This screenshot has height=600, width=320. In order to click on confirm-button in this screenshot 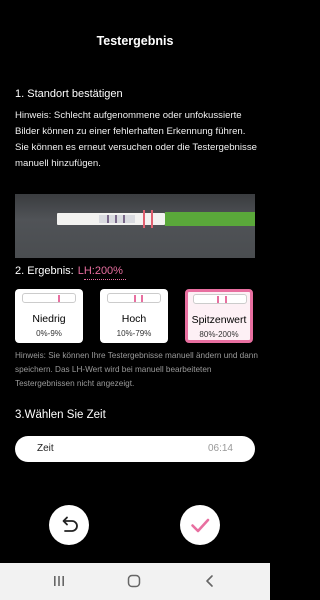, I will do `click(200, 525)`.